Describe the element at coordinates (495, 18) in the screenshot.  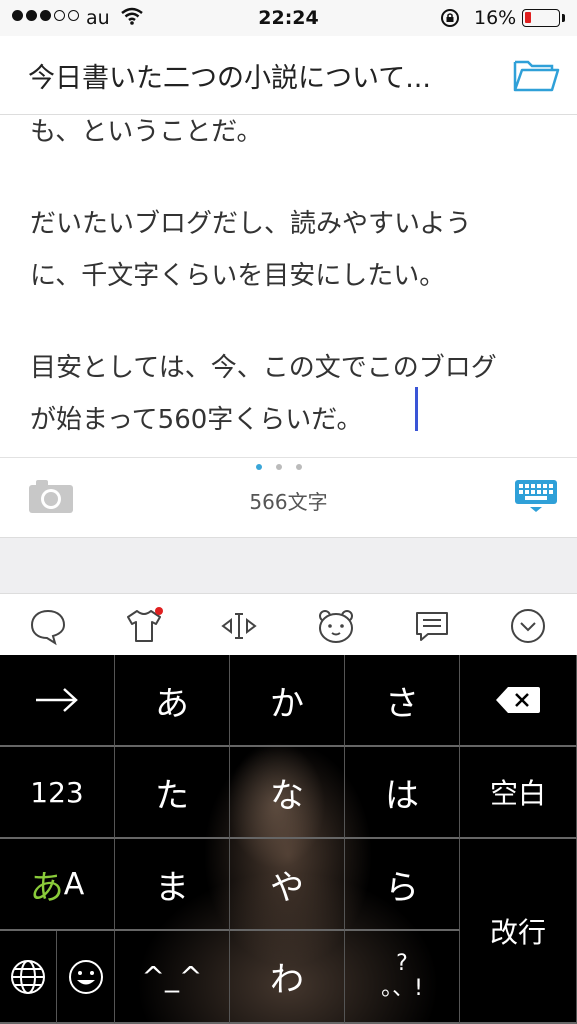
I see `battery-percent: 16%` at that location.